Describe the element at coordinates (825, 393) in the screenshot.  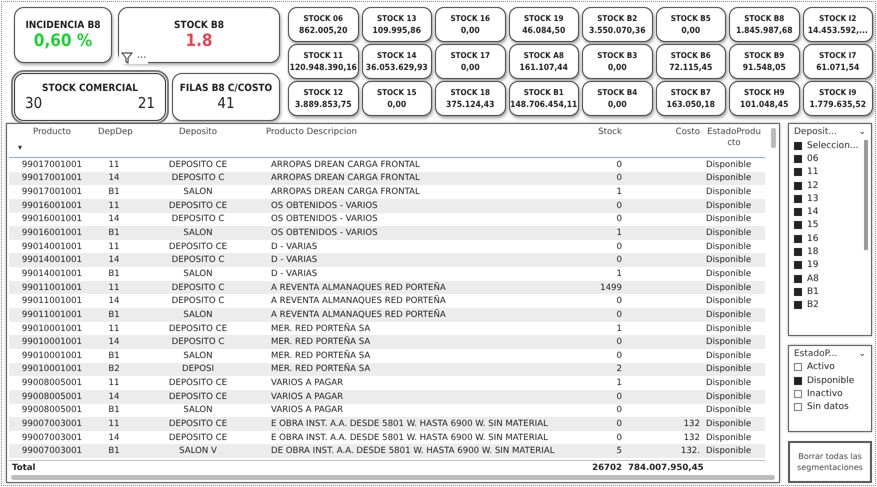
I see `slicer-item: Inactivo` at that location.